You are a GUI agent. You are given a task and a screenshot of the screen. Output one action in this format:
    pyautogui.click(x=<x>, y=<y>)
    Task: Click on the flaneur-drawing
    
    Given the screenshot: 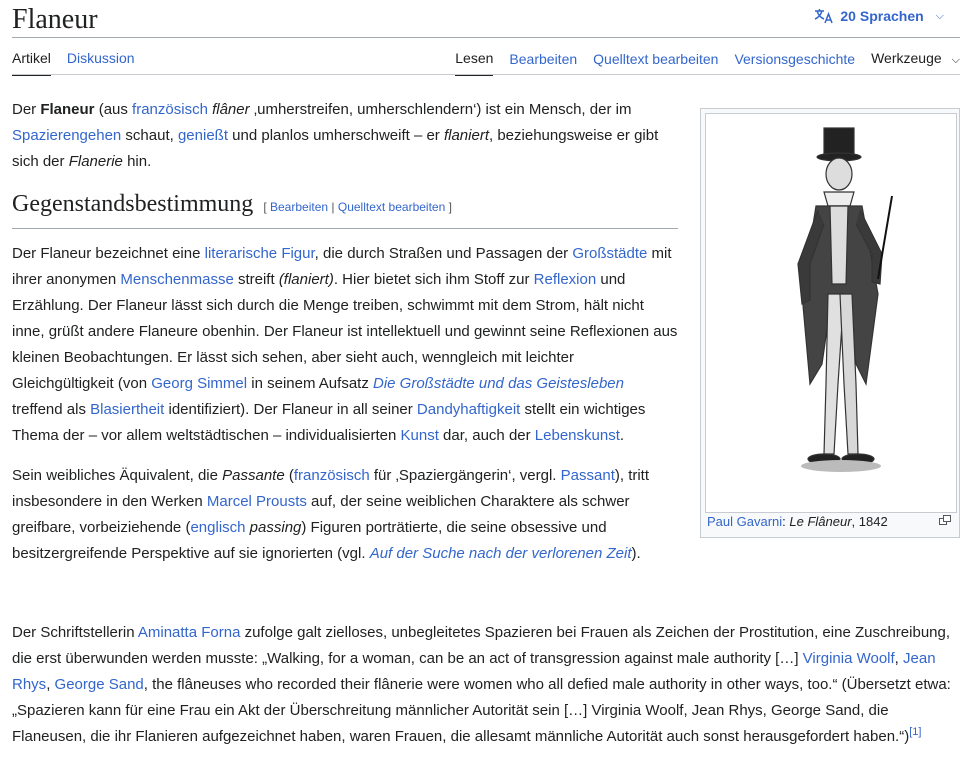 What is the action you would take?
    pyautogui.click(x=845, y=299)
    